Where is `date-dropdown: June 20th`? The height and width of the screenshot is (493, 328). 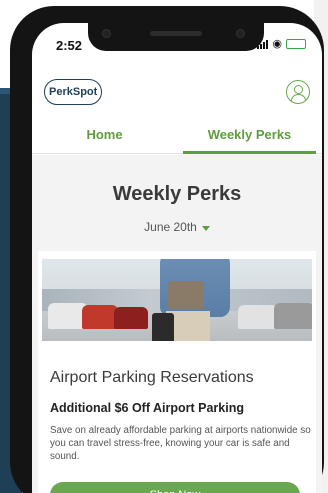
date-dropdown: June 20th is located at coordinates (177, 227).